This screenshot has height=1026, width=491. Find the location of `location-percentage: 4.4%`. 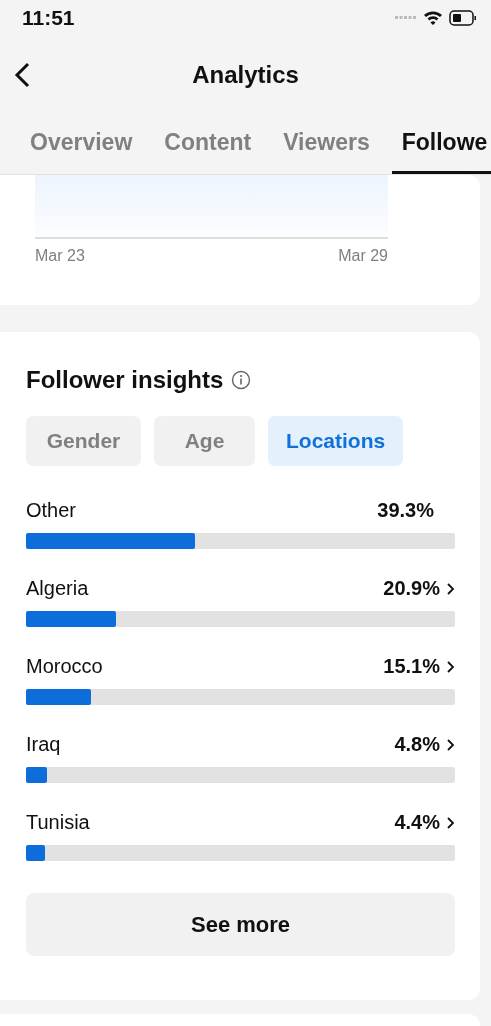

location-percentage: 4.4% is located at coordinates (417, 822).